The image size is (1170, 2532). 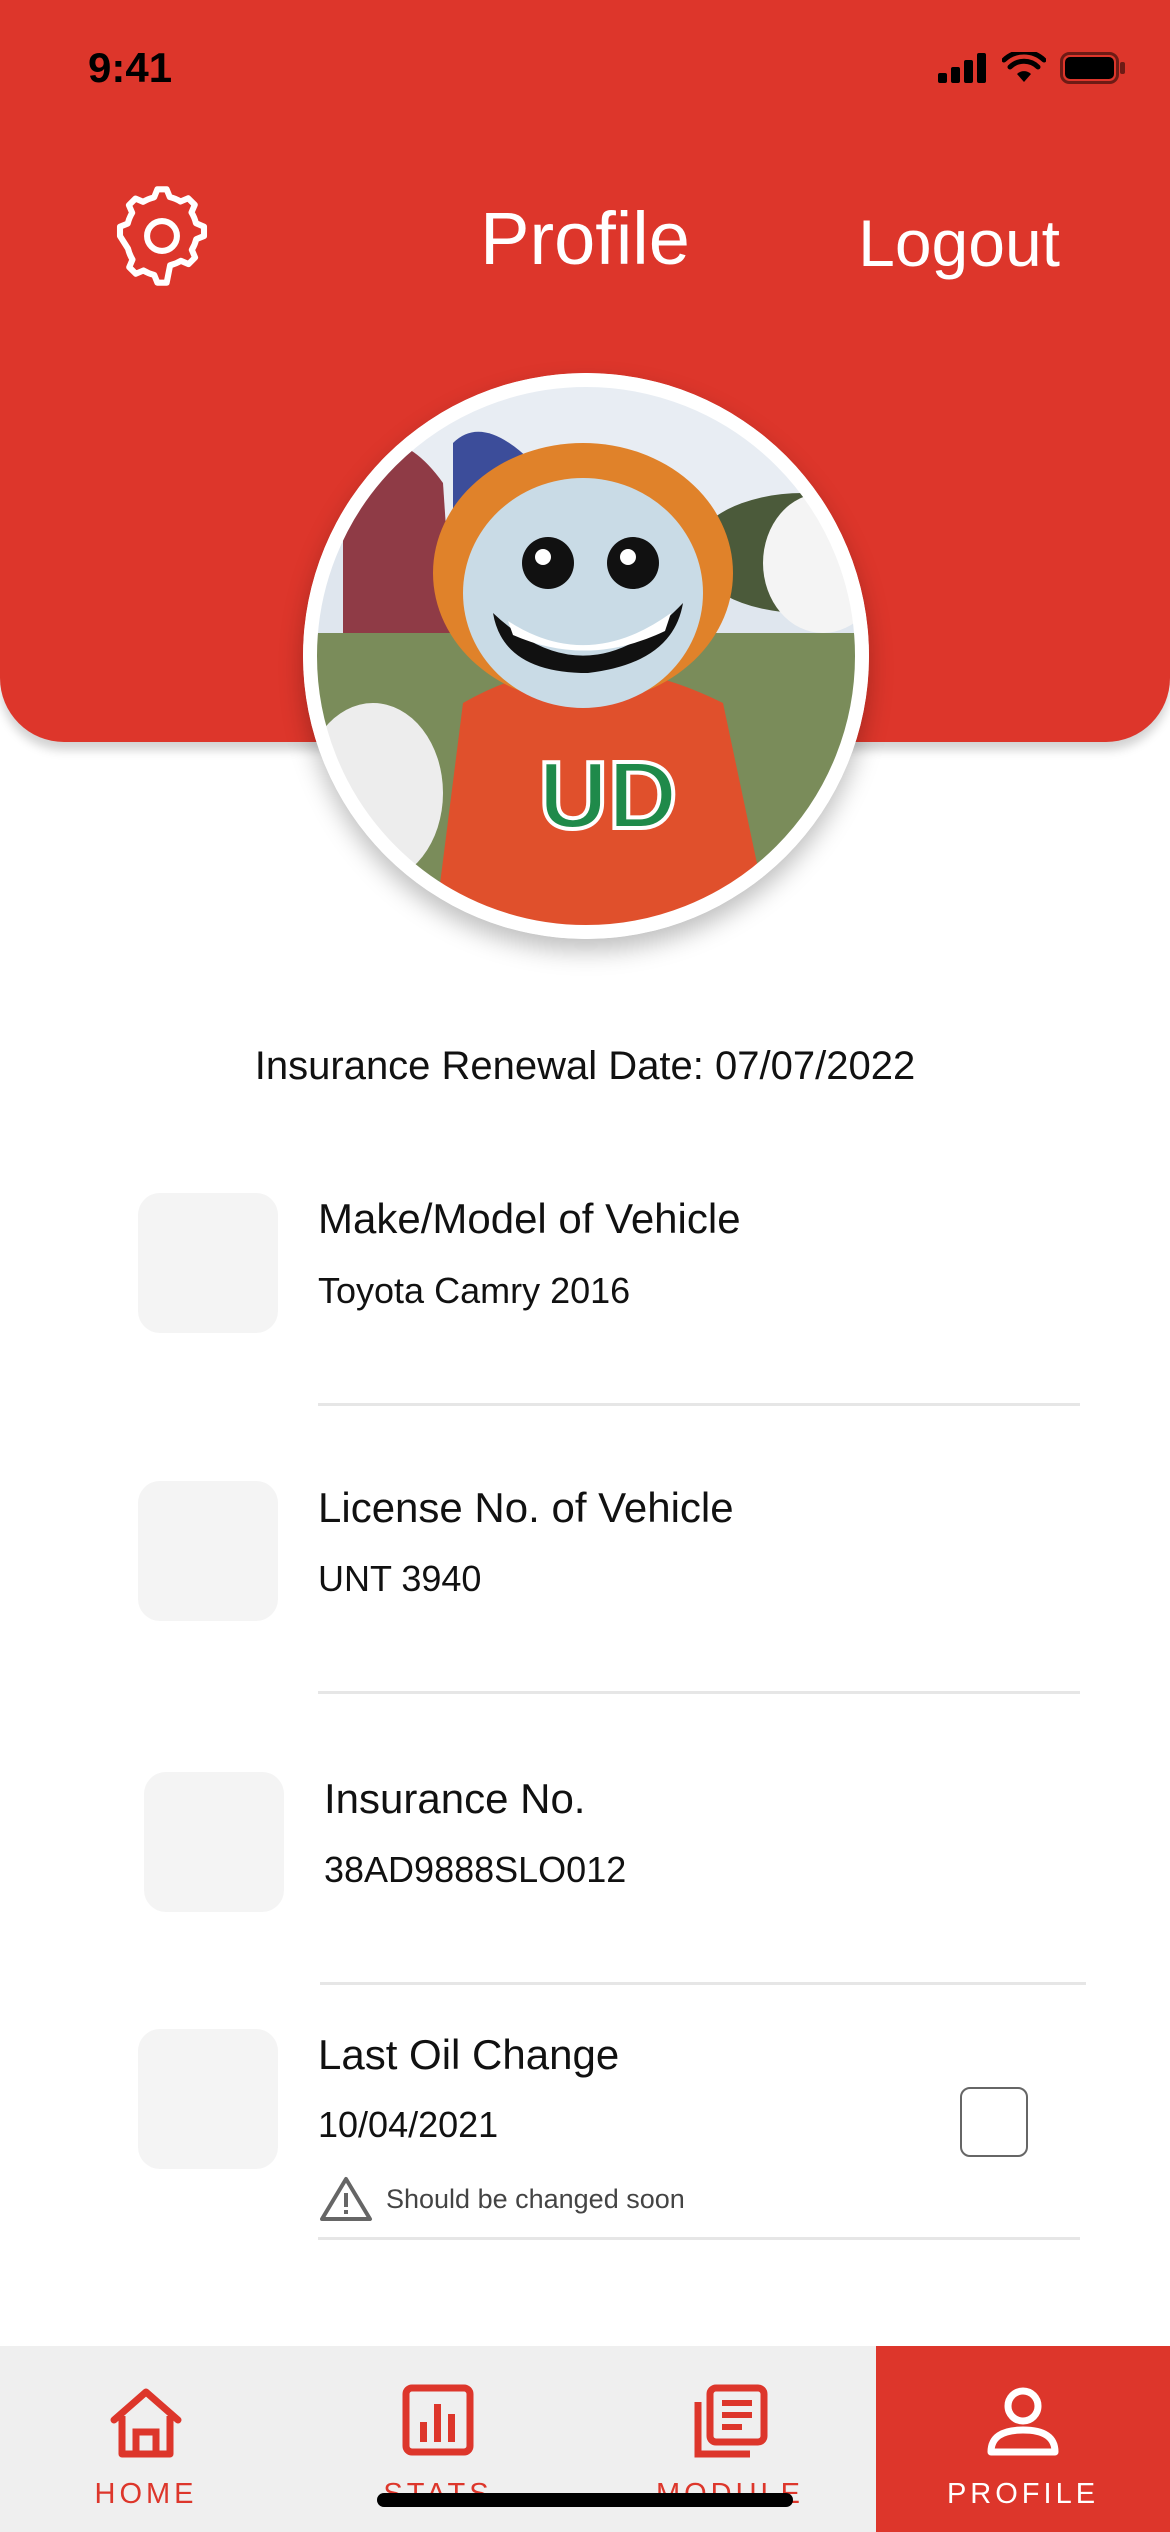 What do you see at coordinates (438, 2420) in the screenshot?
I see `stats-icon` at bounding box center [438, 2420].